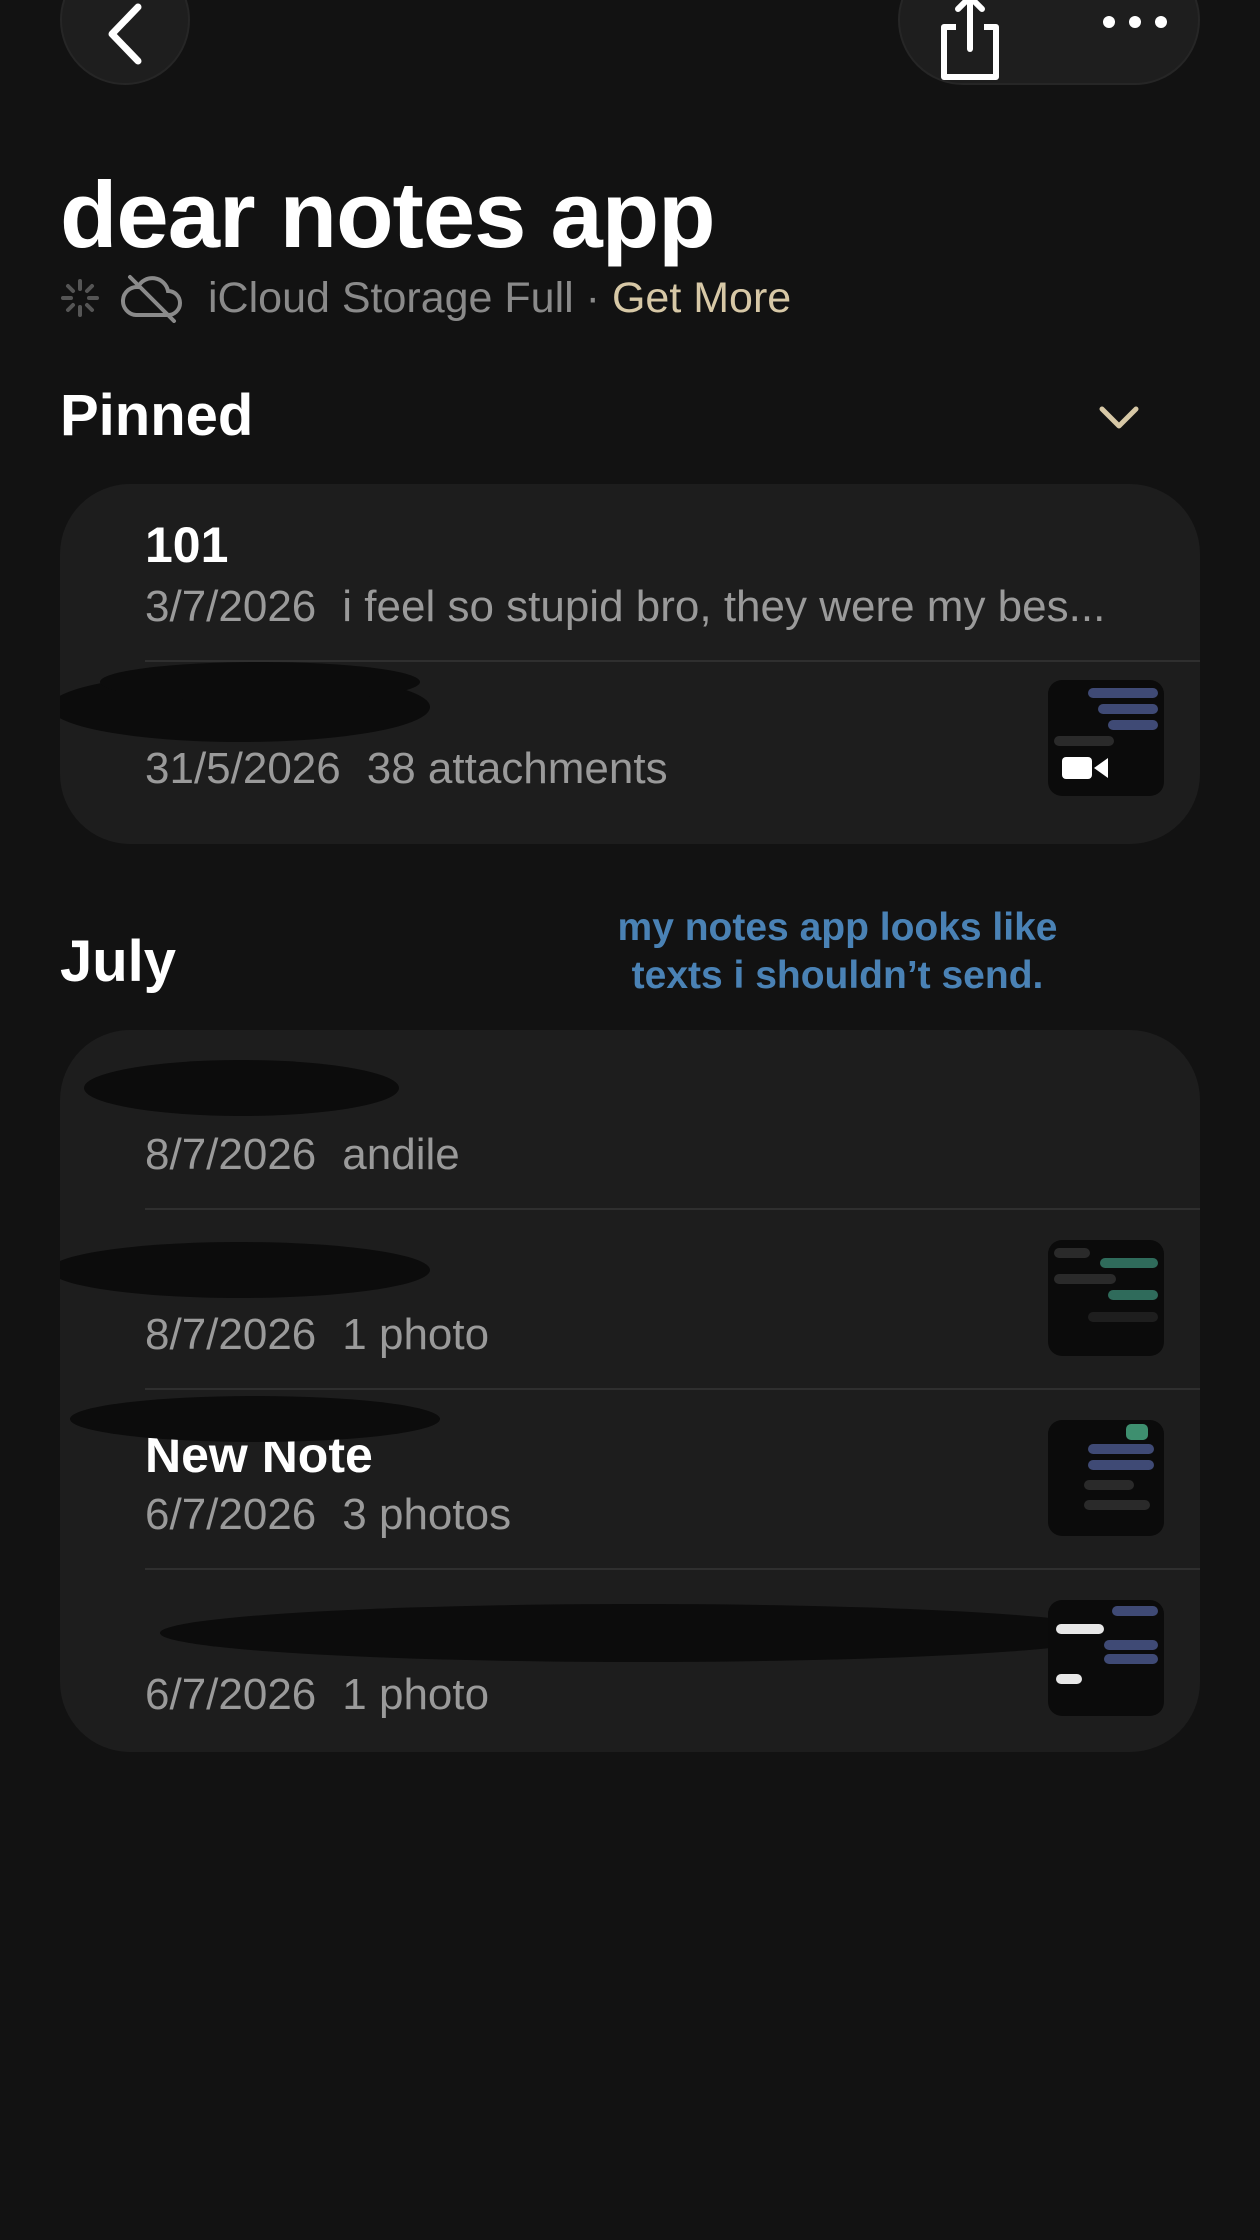 This screenshot has height=2240, width=1260. I want to click on get-more-link: Get More, so click(701, 298).